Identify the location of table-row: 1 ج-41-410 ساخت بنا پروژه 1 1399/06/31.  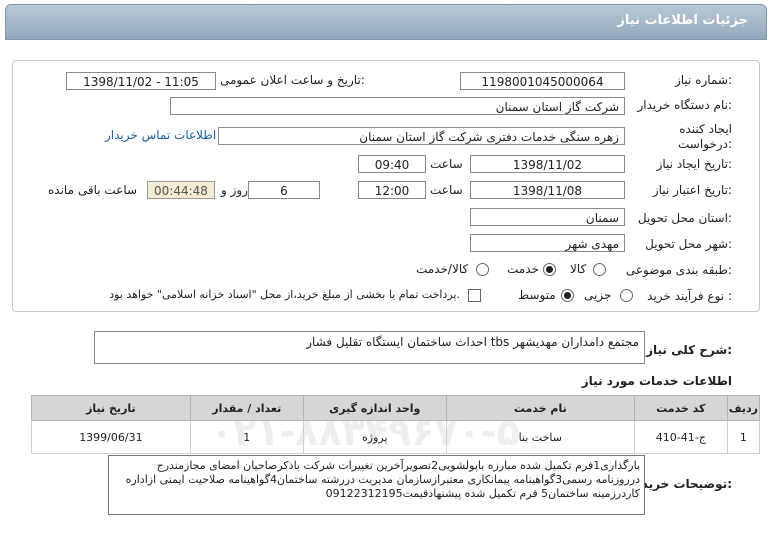
(396, 437).